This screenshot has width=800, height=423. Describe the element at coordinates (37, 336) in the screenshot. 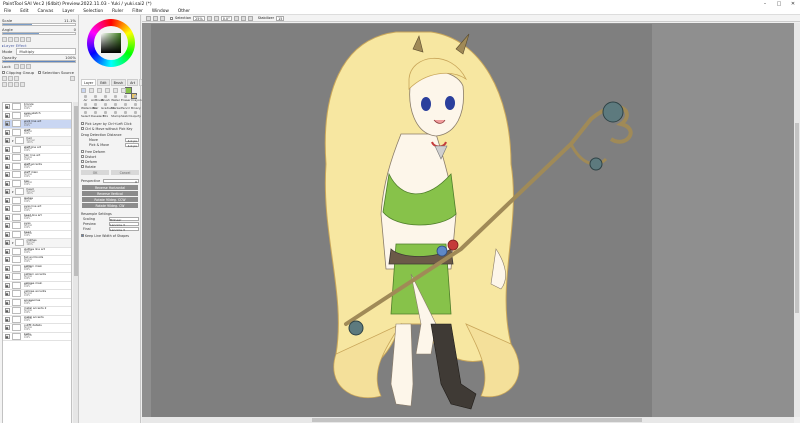

I see `layer-row: ◉ belts Normal 100%` at that location.